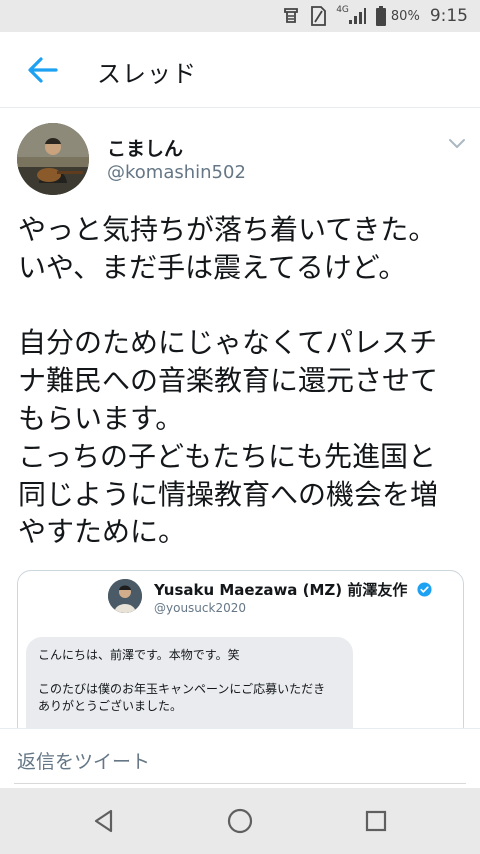  I want to click on system-nav-bar, so click(240, 821).